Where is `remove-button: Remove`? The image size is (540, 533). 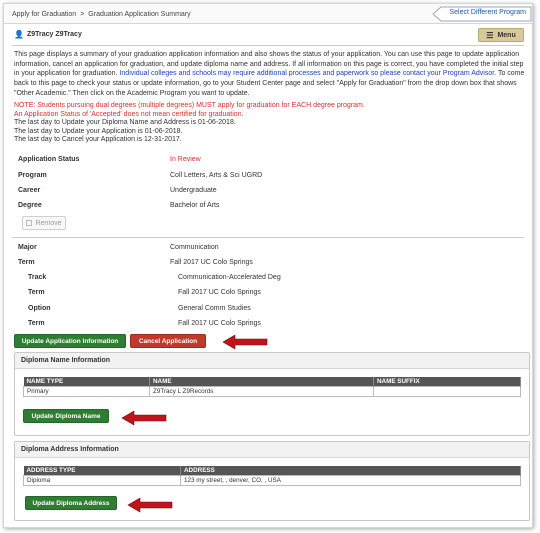
remove-button: Remove is located at coordinates (44, 223).